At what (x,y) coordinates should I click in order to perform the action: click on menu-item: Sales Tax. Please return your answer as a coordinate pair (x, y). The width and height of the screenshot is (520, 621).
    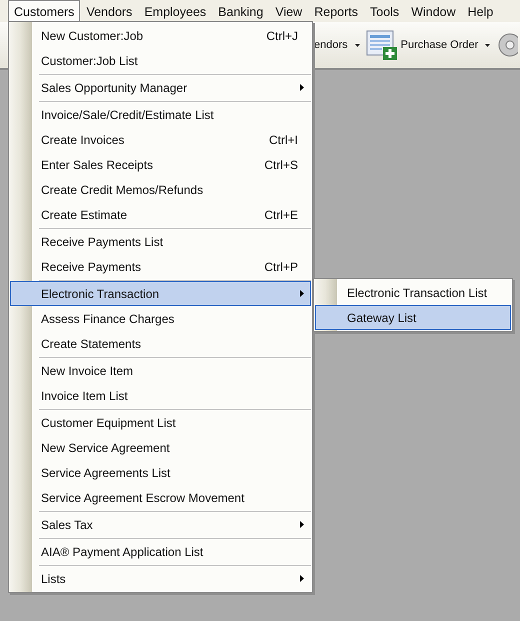
    Looking at the image, I should click on (160, 524).